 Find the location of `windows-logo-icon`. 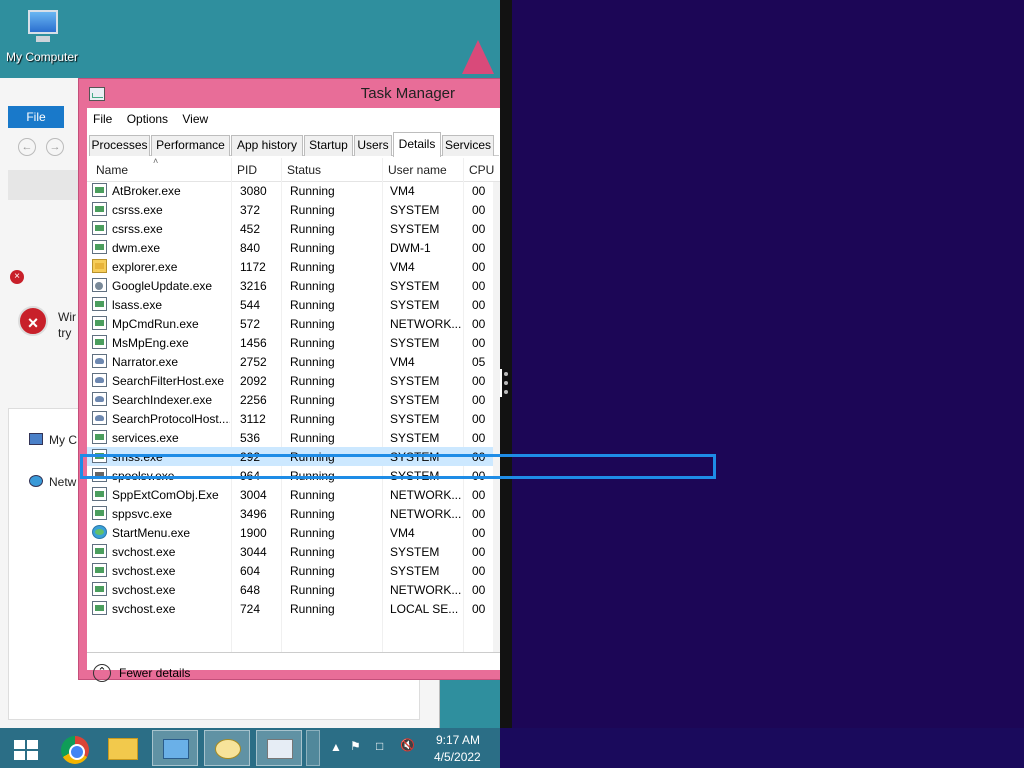

windows-logo-icon is located at coordinates (27, 750).